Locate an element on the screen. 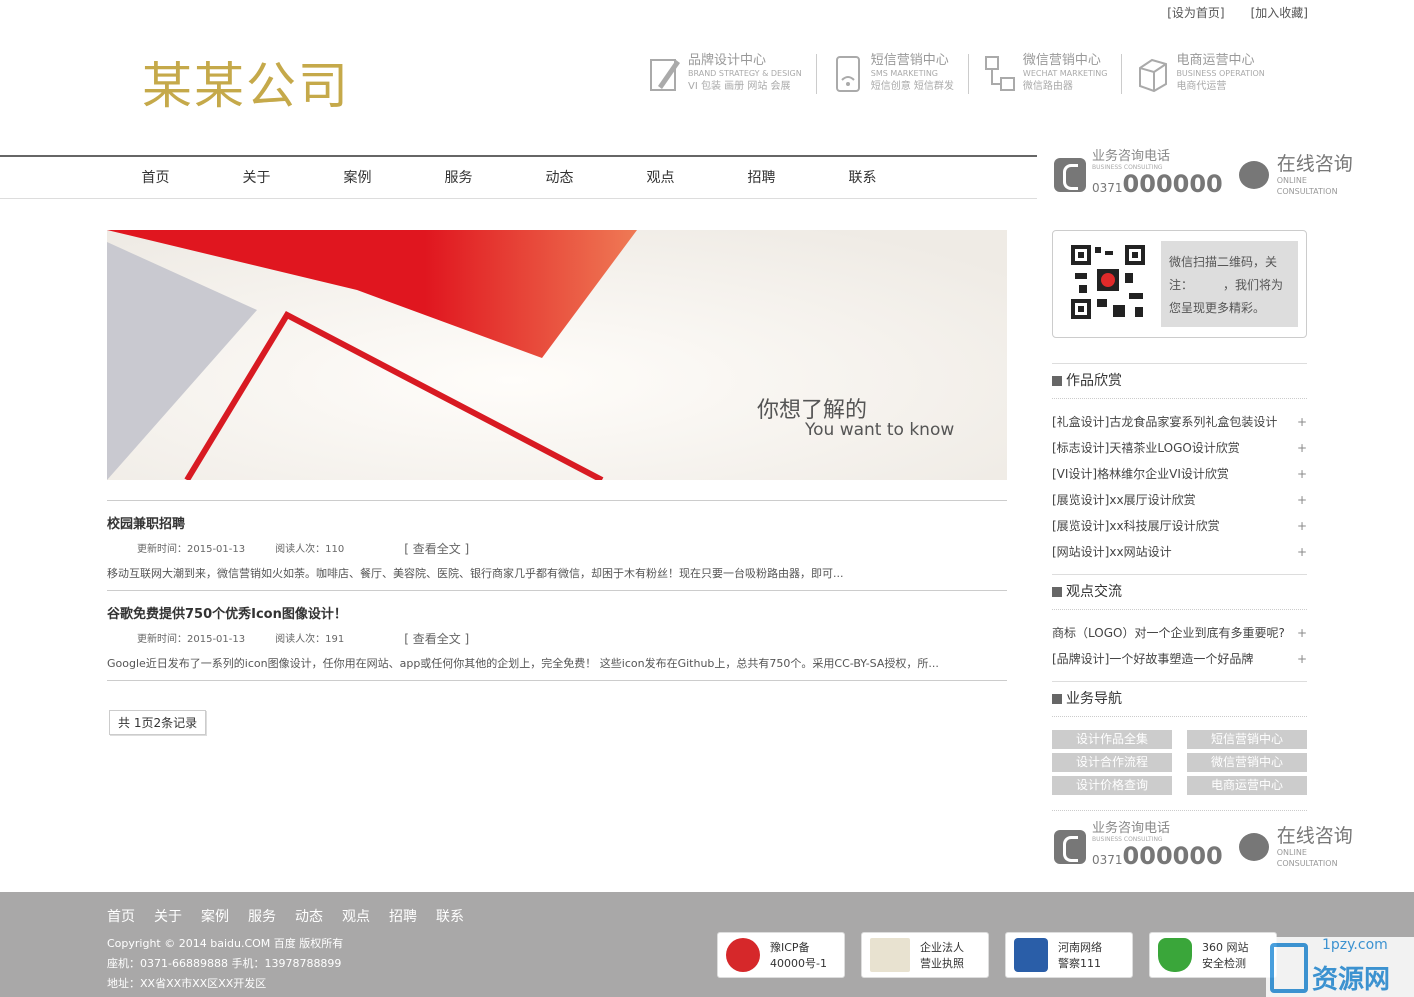 This screenshot has height=997, width=1414. footer-nav-about: 关于 is located at coordinates (168, 916).